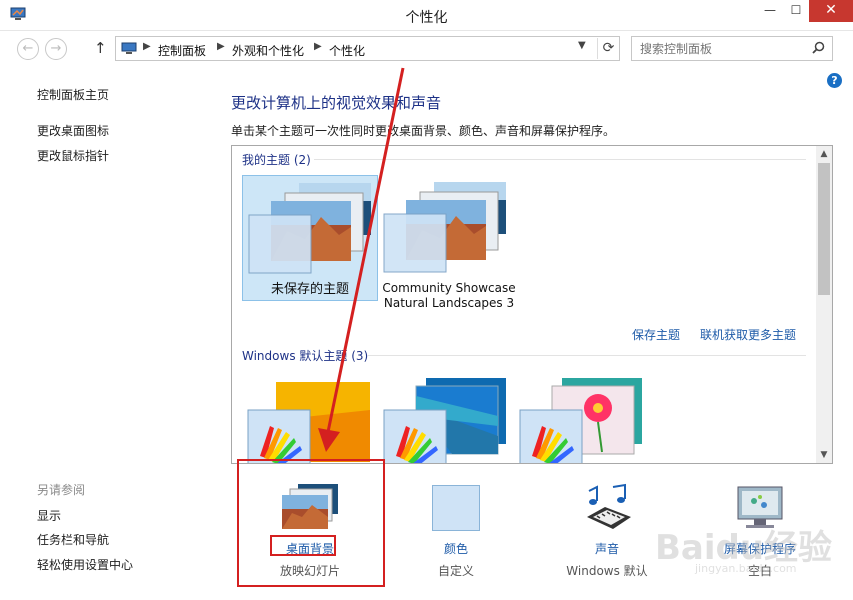  Describe the element at coordinates (831, 11) in the screenshot. I see `close-button: ✕` at that location.